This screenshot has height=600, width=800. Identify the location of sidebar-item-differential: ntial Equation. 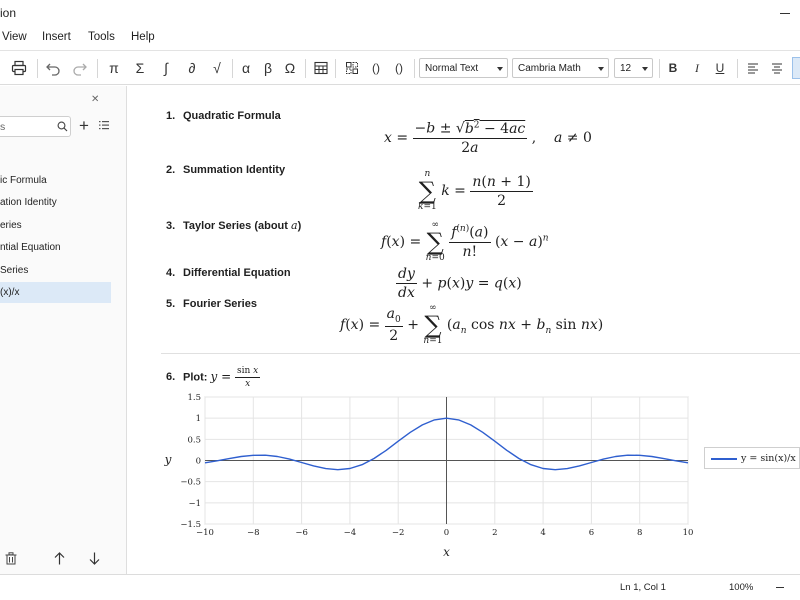
(55, 247).